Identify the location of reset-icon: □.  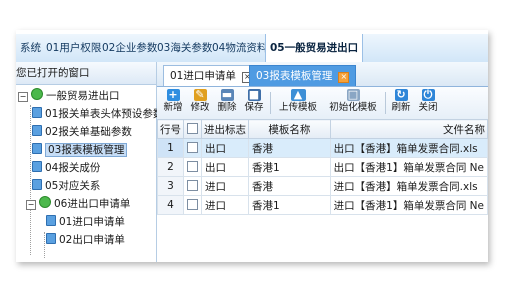
(353, 94).